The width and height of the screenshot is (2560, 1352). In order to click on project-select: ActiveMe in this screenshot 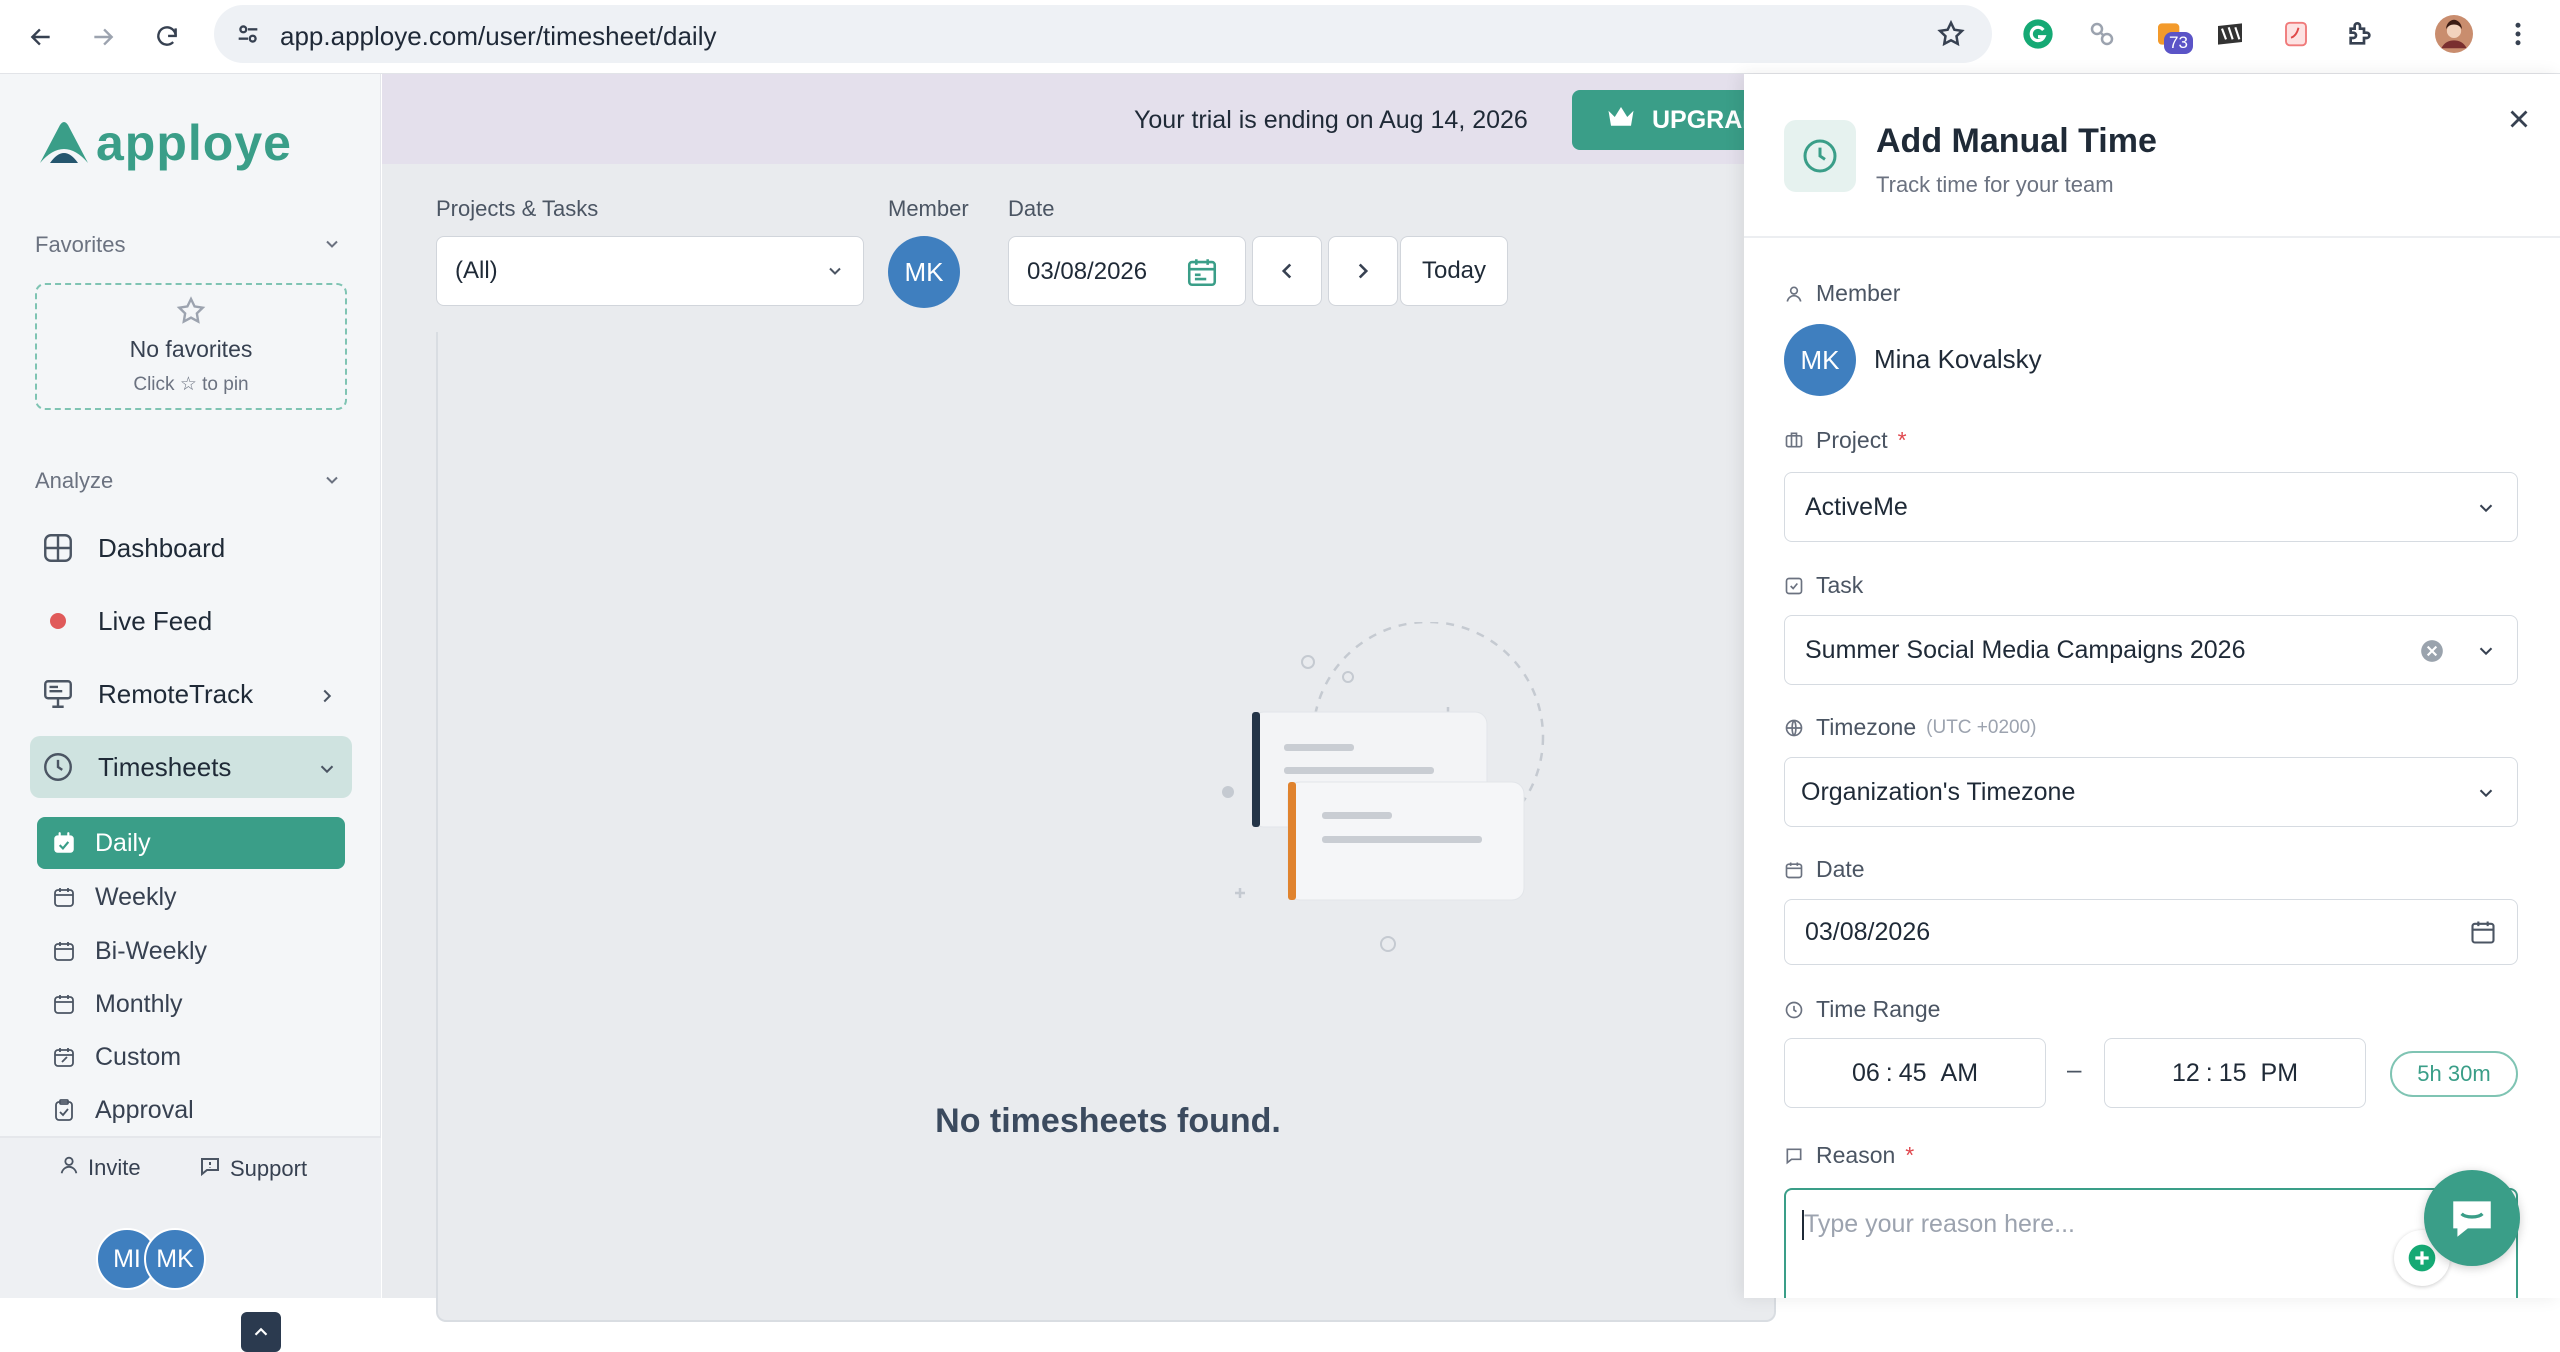, I will do `click(2151, 507)`.